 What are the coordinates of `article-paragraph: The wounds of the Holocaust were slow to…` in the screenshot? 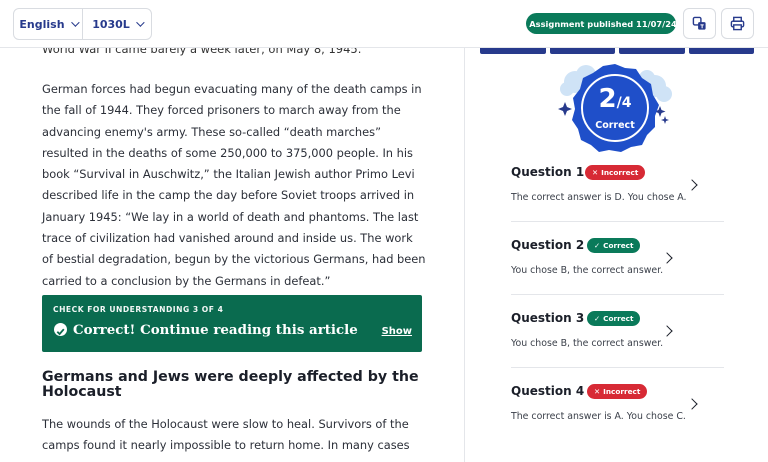 It's located at (226, 439).